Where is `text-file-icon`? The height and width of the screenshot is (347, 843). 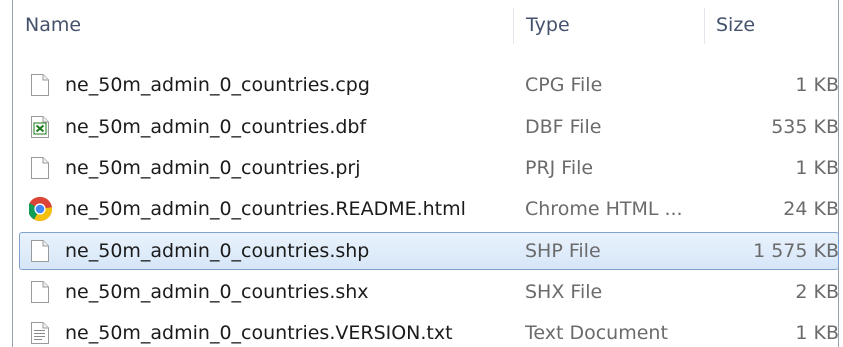
text-file-icon is located at coordinates (42, 330).